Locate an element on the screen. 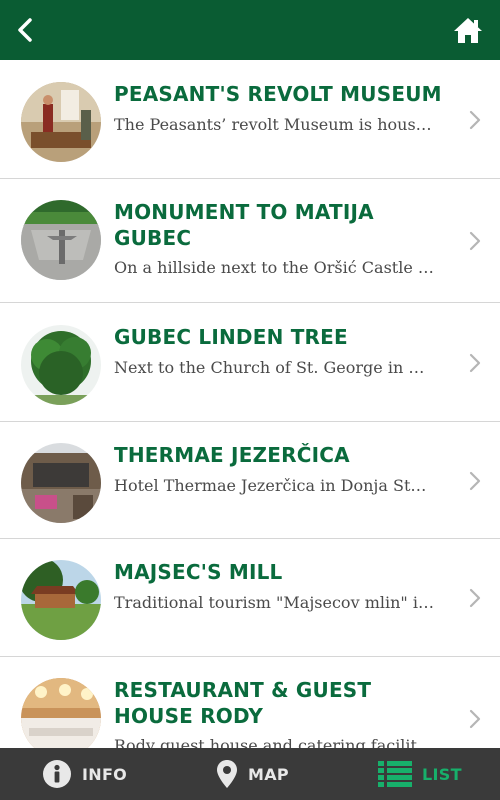  home-icon is located at coordinates (468, 30).